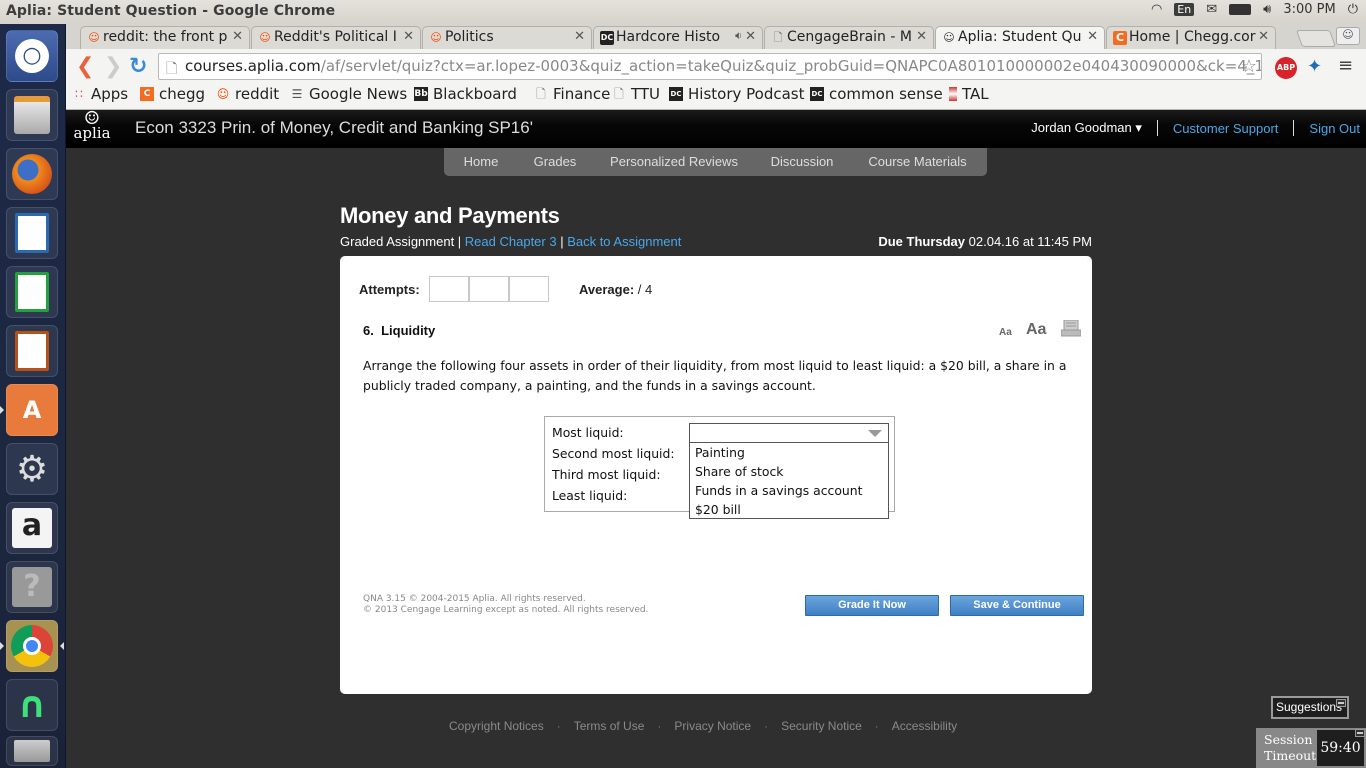 The width and height of the screenshot is (1366, 768). I want to click on bookmark-finance: 🗋 Finance, so click(572, 94).